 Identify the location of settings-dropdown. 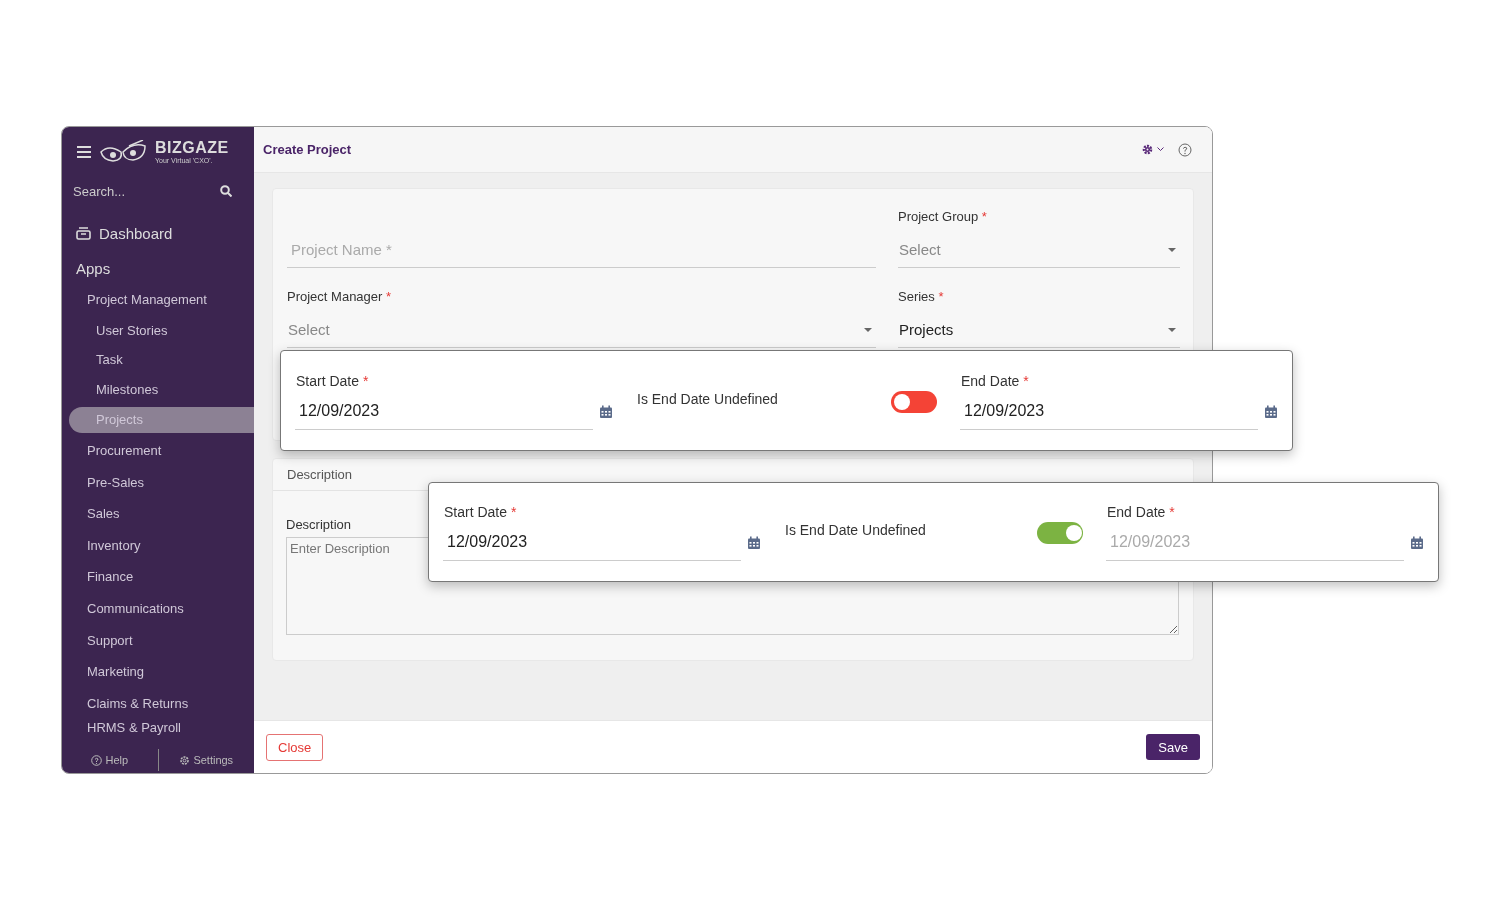
(1153, 149).